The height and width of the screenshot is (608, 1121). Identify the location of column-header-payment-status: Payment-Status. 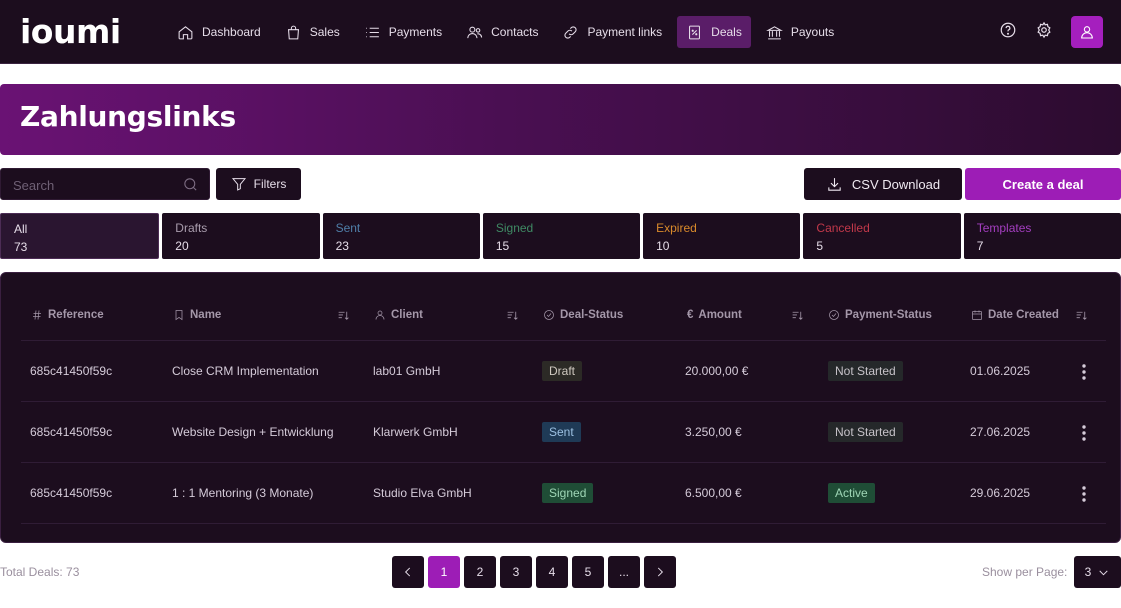
(880, 315).